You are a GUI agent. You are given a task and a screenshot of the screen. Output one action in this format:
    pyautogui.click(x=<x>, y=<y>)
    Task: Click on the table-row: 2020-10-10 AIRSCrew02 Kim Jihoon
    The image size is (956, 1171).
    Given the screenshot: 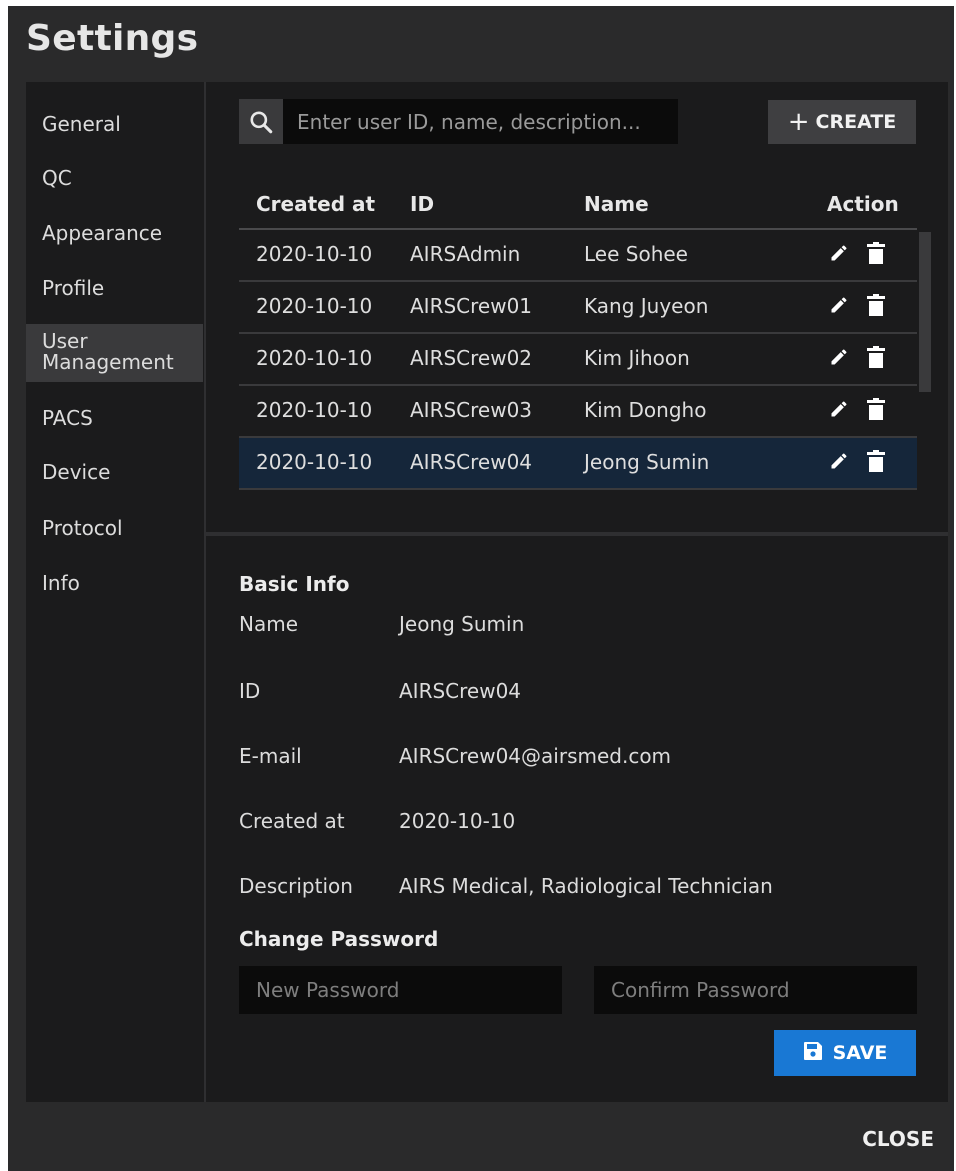 What is the action you would take?
    pyautogui.click(x=578, y=360)
    